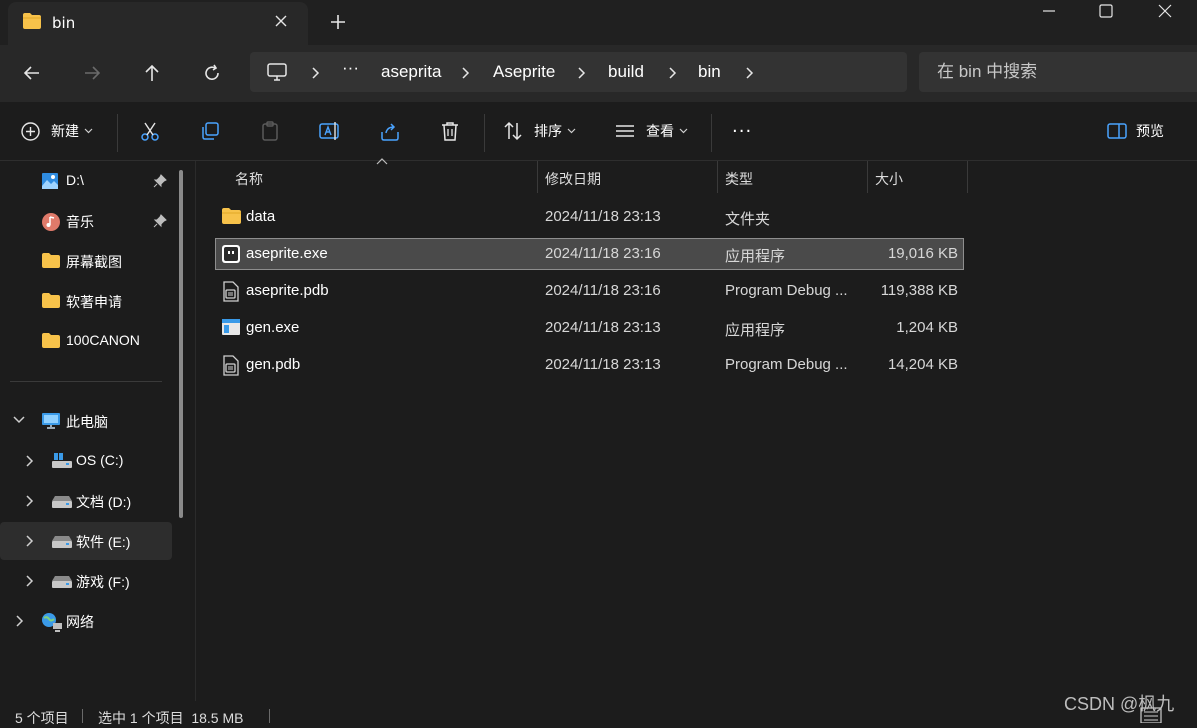 Image resolution: width=1197 pixels, height=728 pixels. What do you see at coordinates (411, 72) in the screenshot?
I see `breadcrumb-aseprita: aseprita` at bounding box center [411, 72].